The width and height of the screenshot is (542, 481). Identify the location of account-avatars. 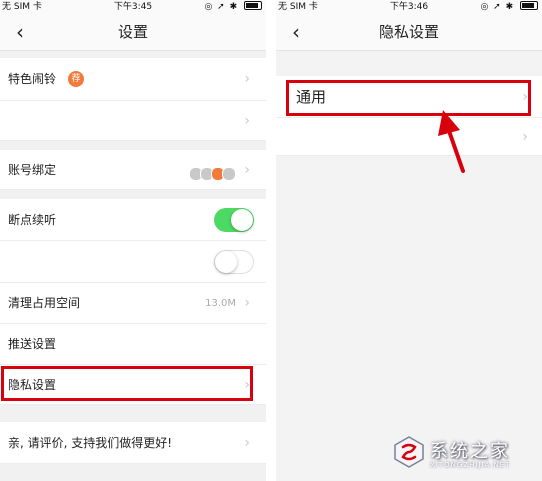
(212, 172).